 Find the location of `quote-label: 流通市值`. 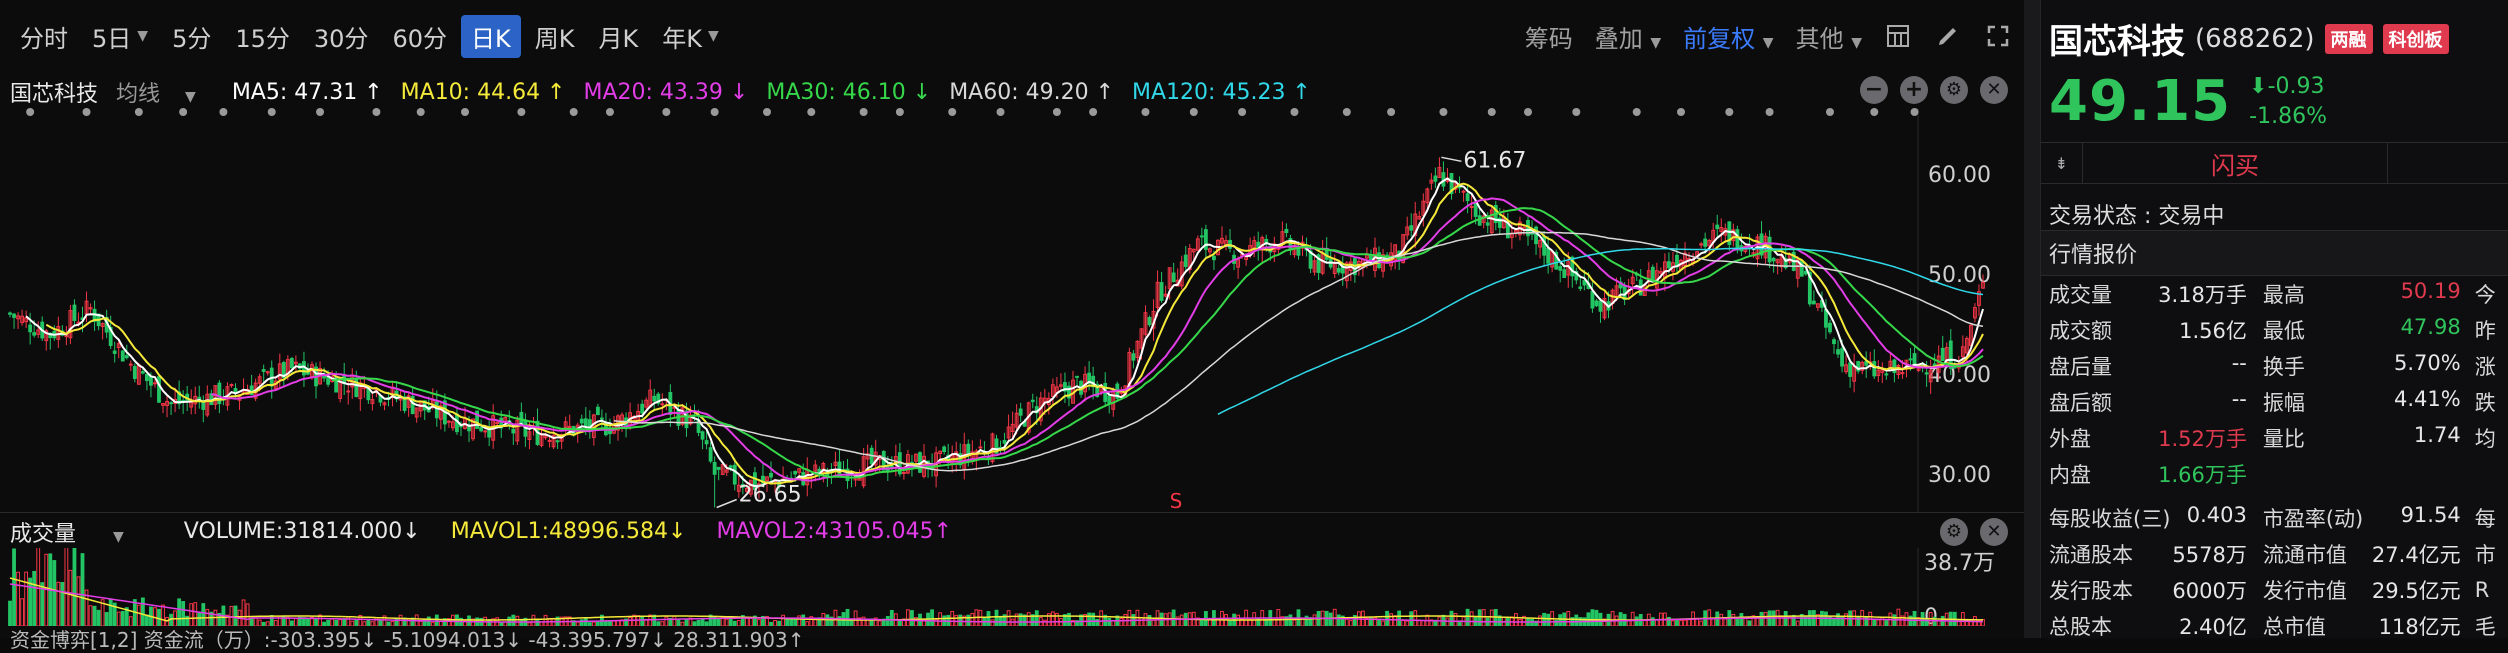

quote-label: 流通市值 is located at coordinates (2304, 555).